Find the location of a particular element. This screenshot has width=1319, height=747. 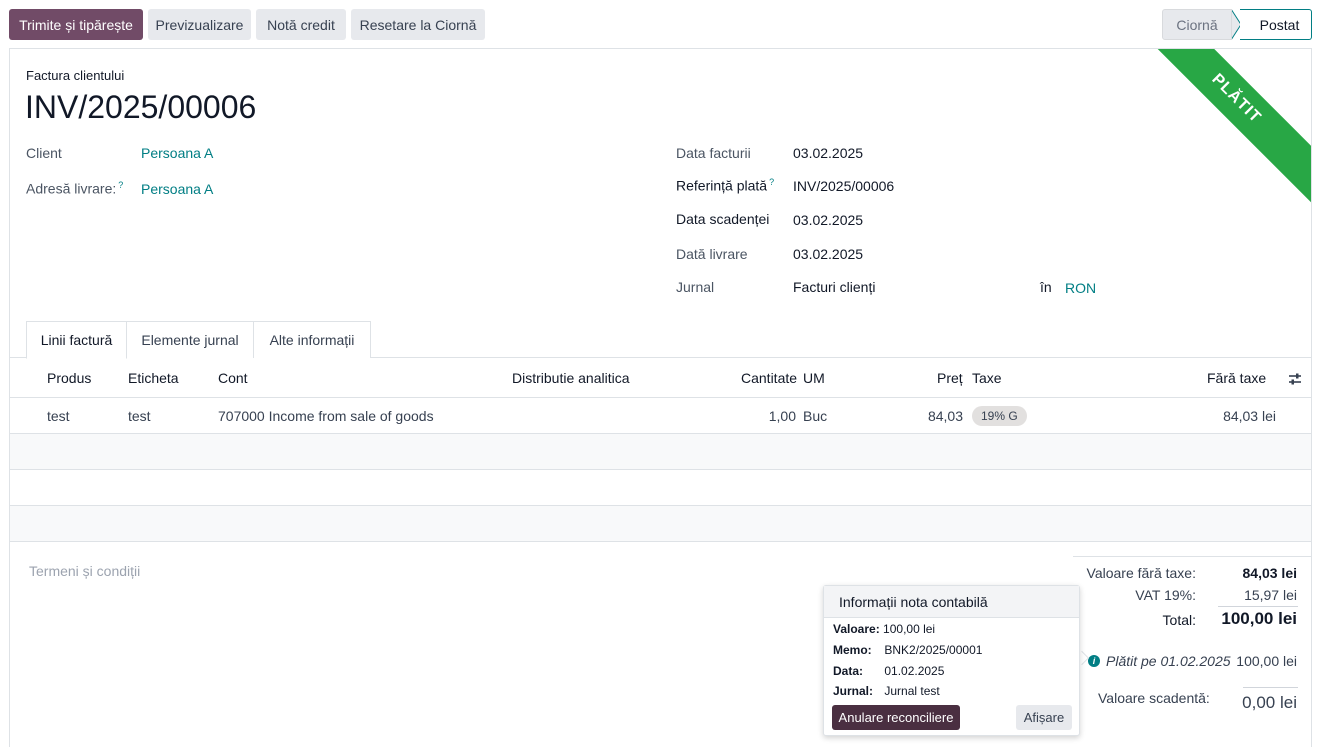

row-price: 84,03 is located at coordinates (945, 416).